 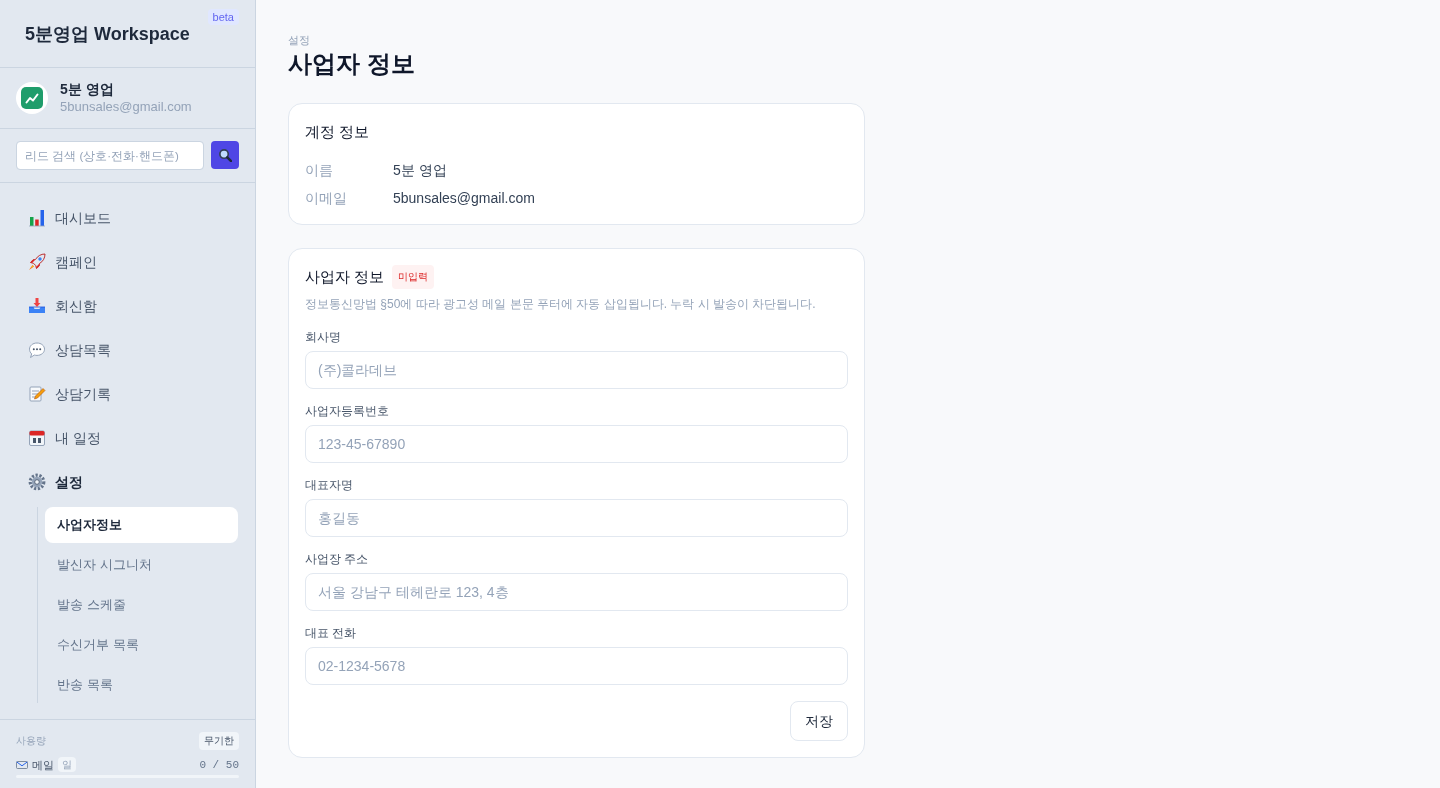 I want to click on speech-bubble-icon, so click(x=37, y=350).